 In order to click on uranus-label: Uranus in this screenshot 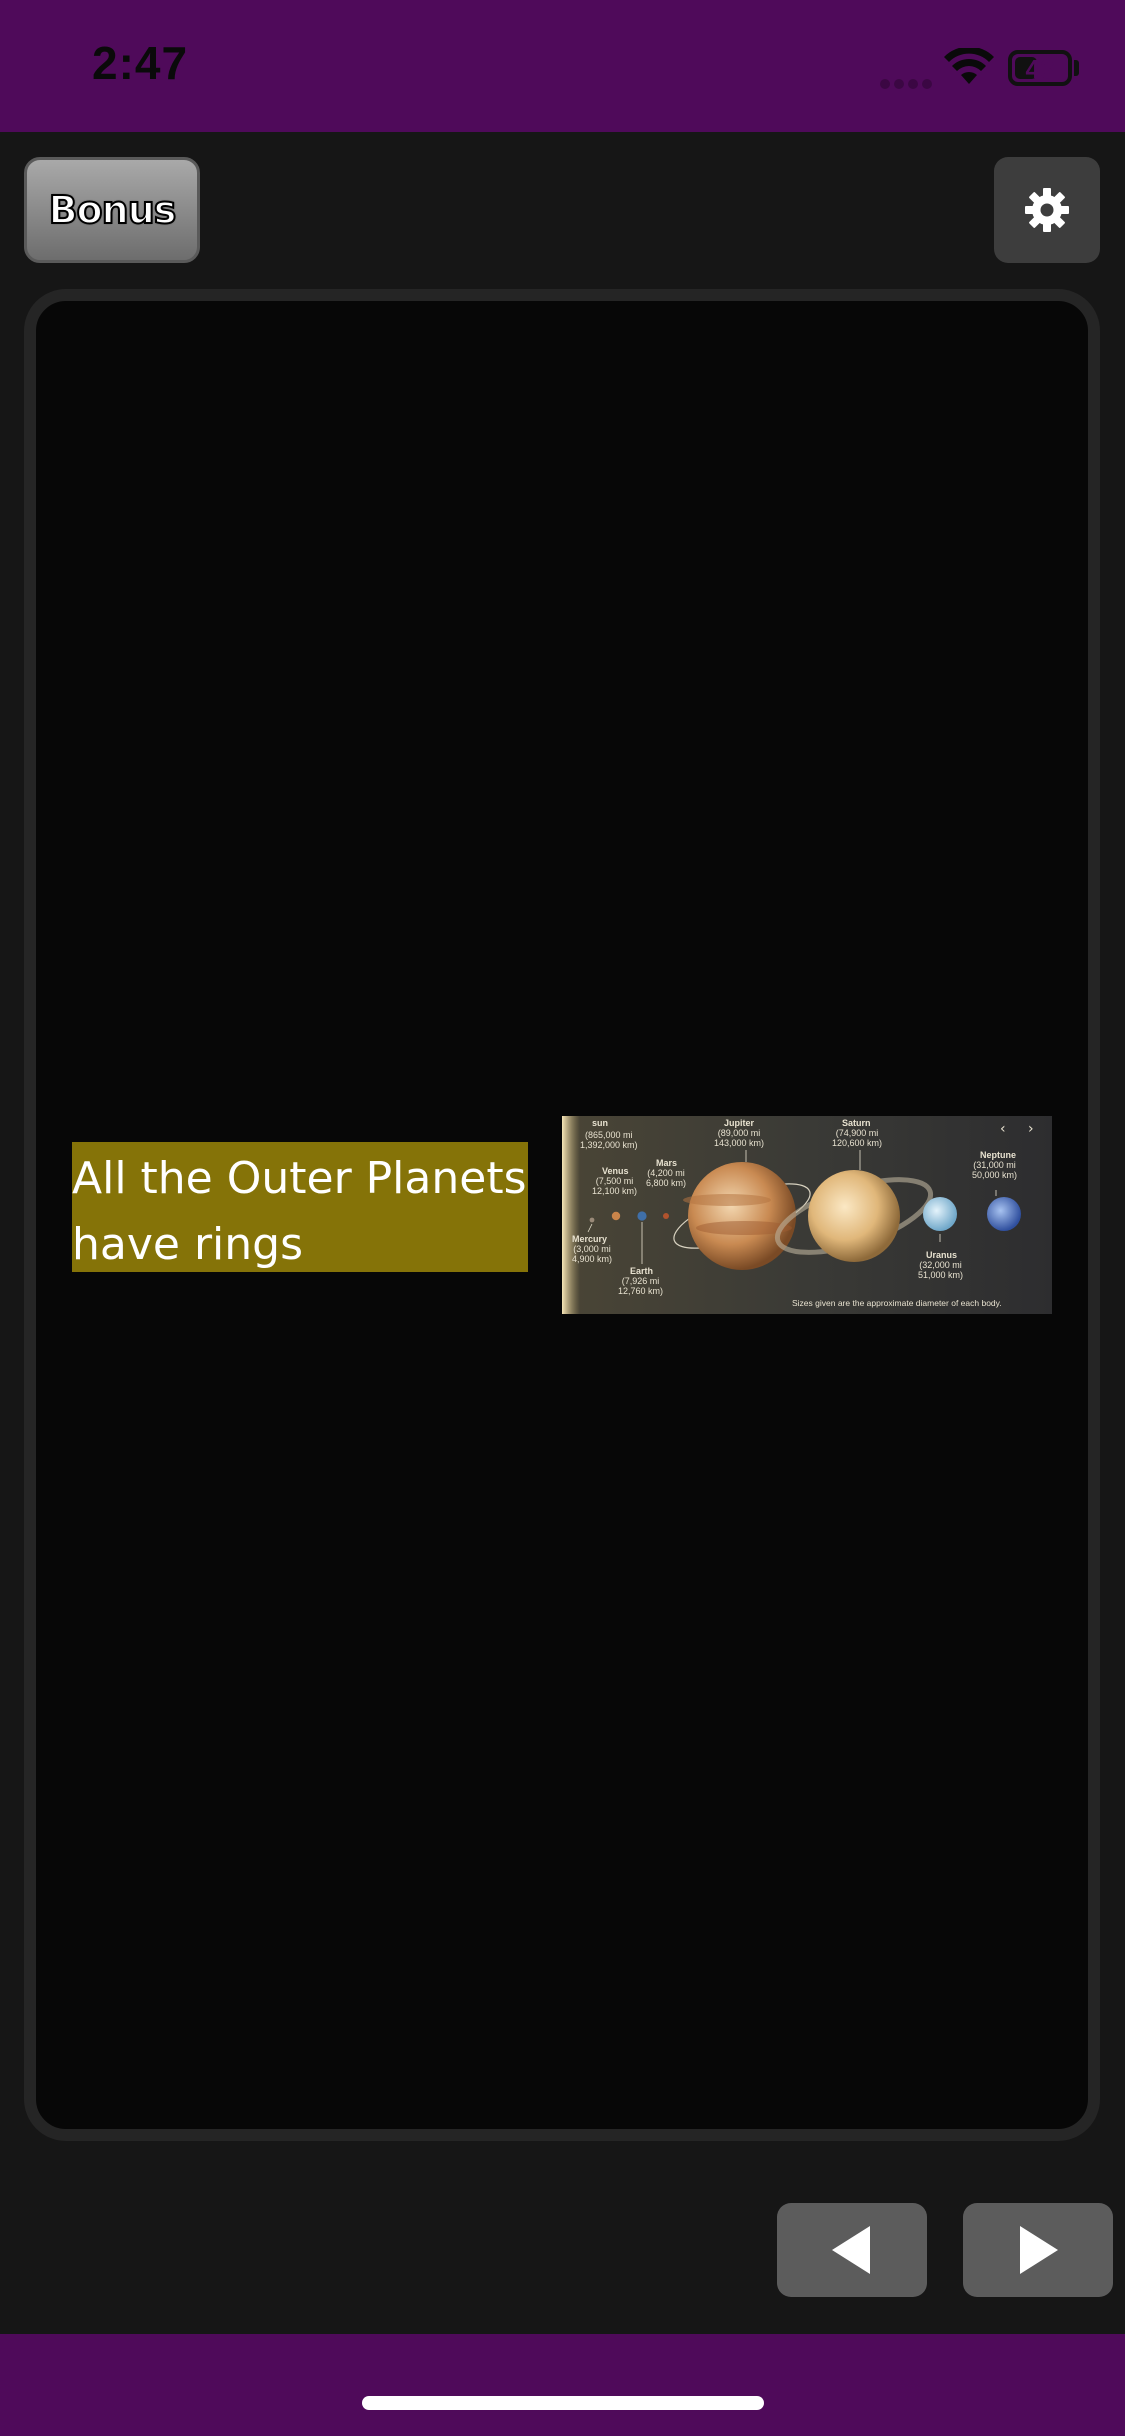, I will do `click(942, 1255)`.